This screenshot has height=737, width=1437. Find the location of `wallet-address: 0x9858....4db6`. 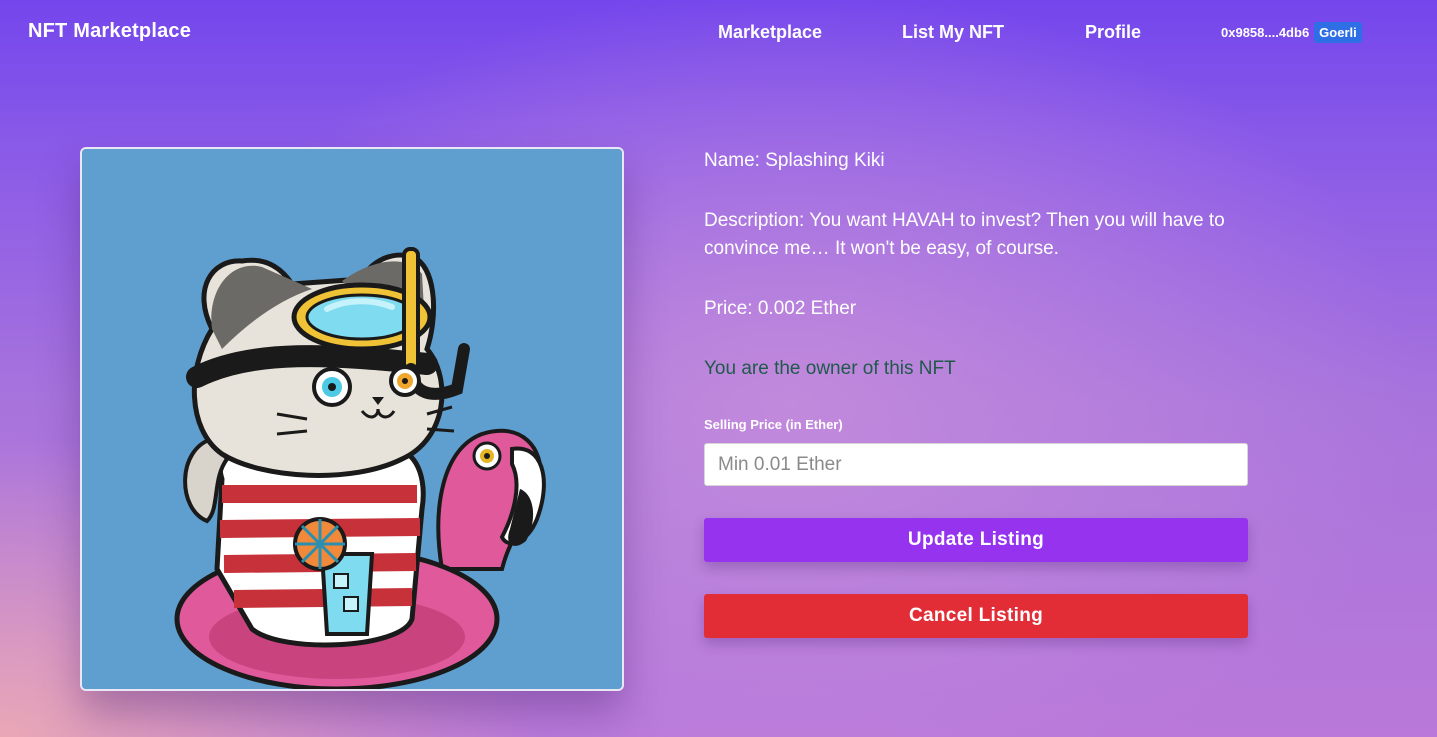

wallet-address: 0x9858....4db6 is located at coordinates (1265, 32).